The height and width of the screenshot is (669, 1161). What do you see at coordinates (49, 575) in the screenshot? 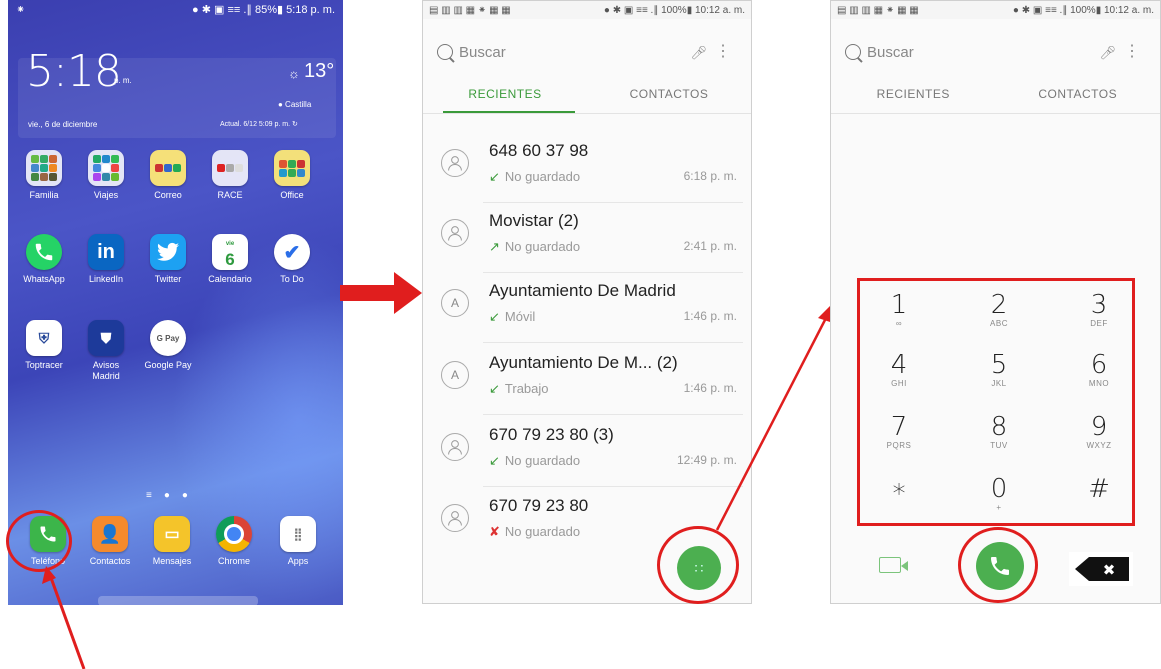
I see `arrow-phone-app-head` at bounding box center [49, 575].